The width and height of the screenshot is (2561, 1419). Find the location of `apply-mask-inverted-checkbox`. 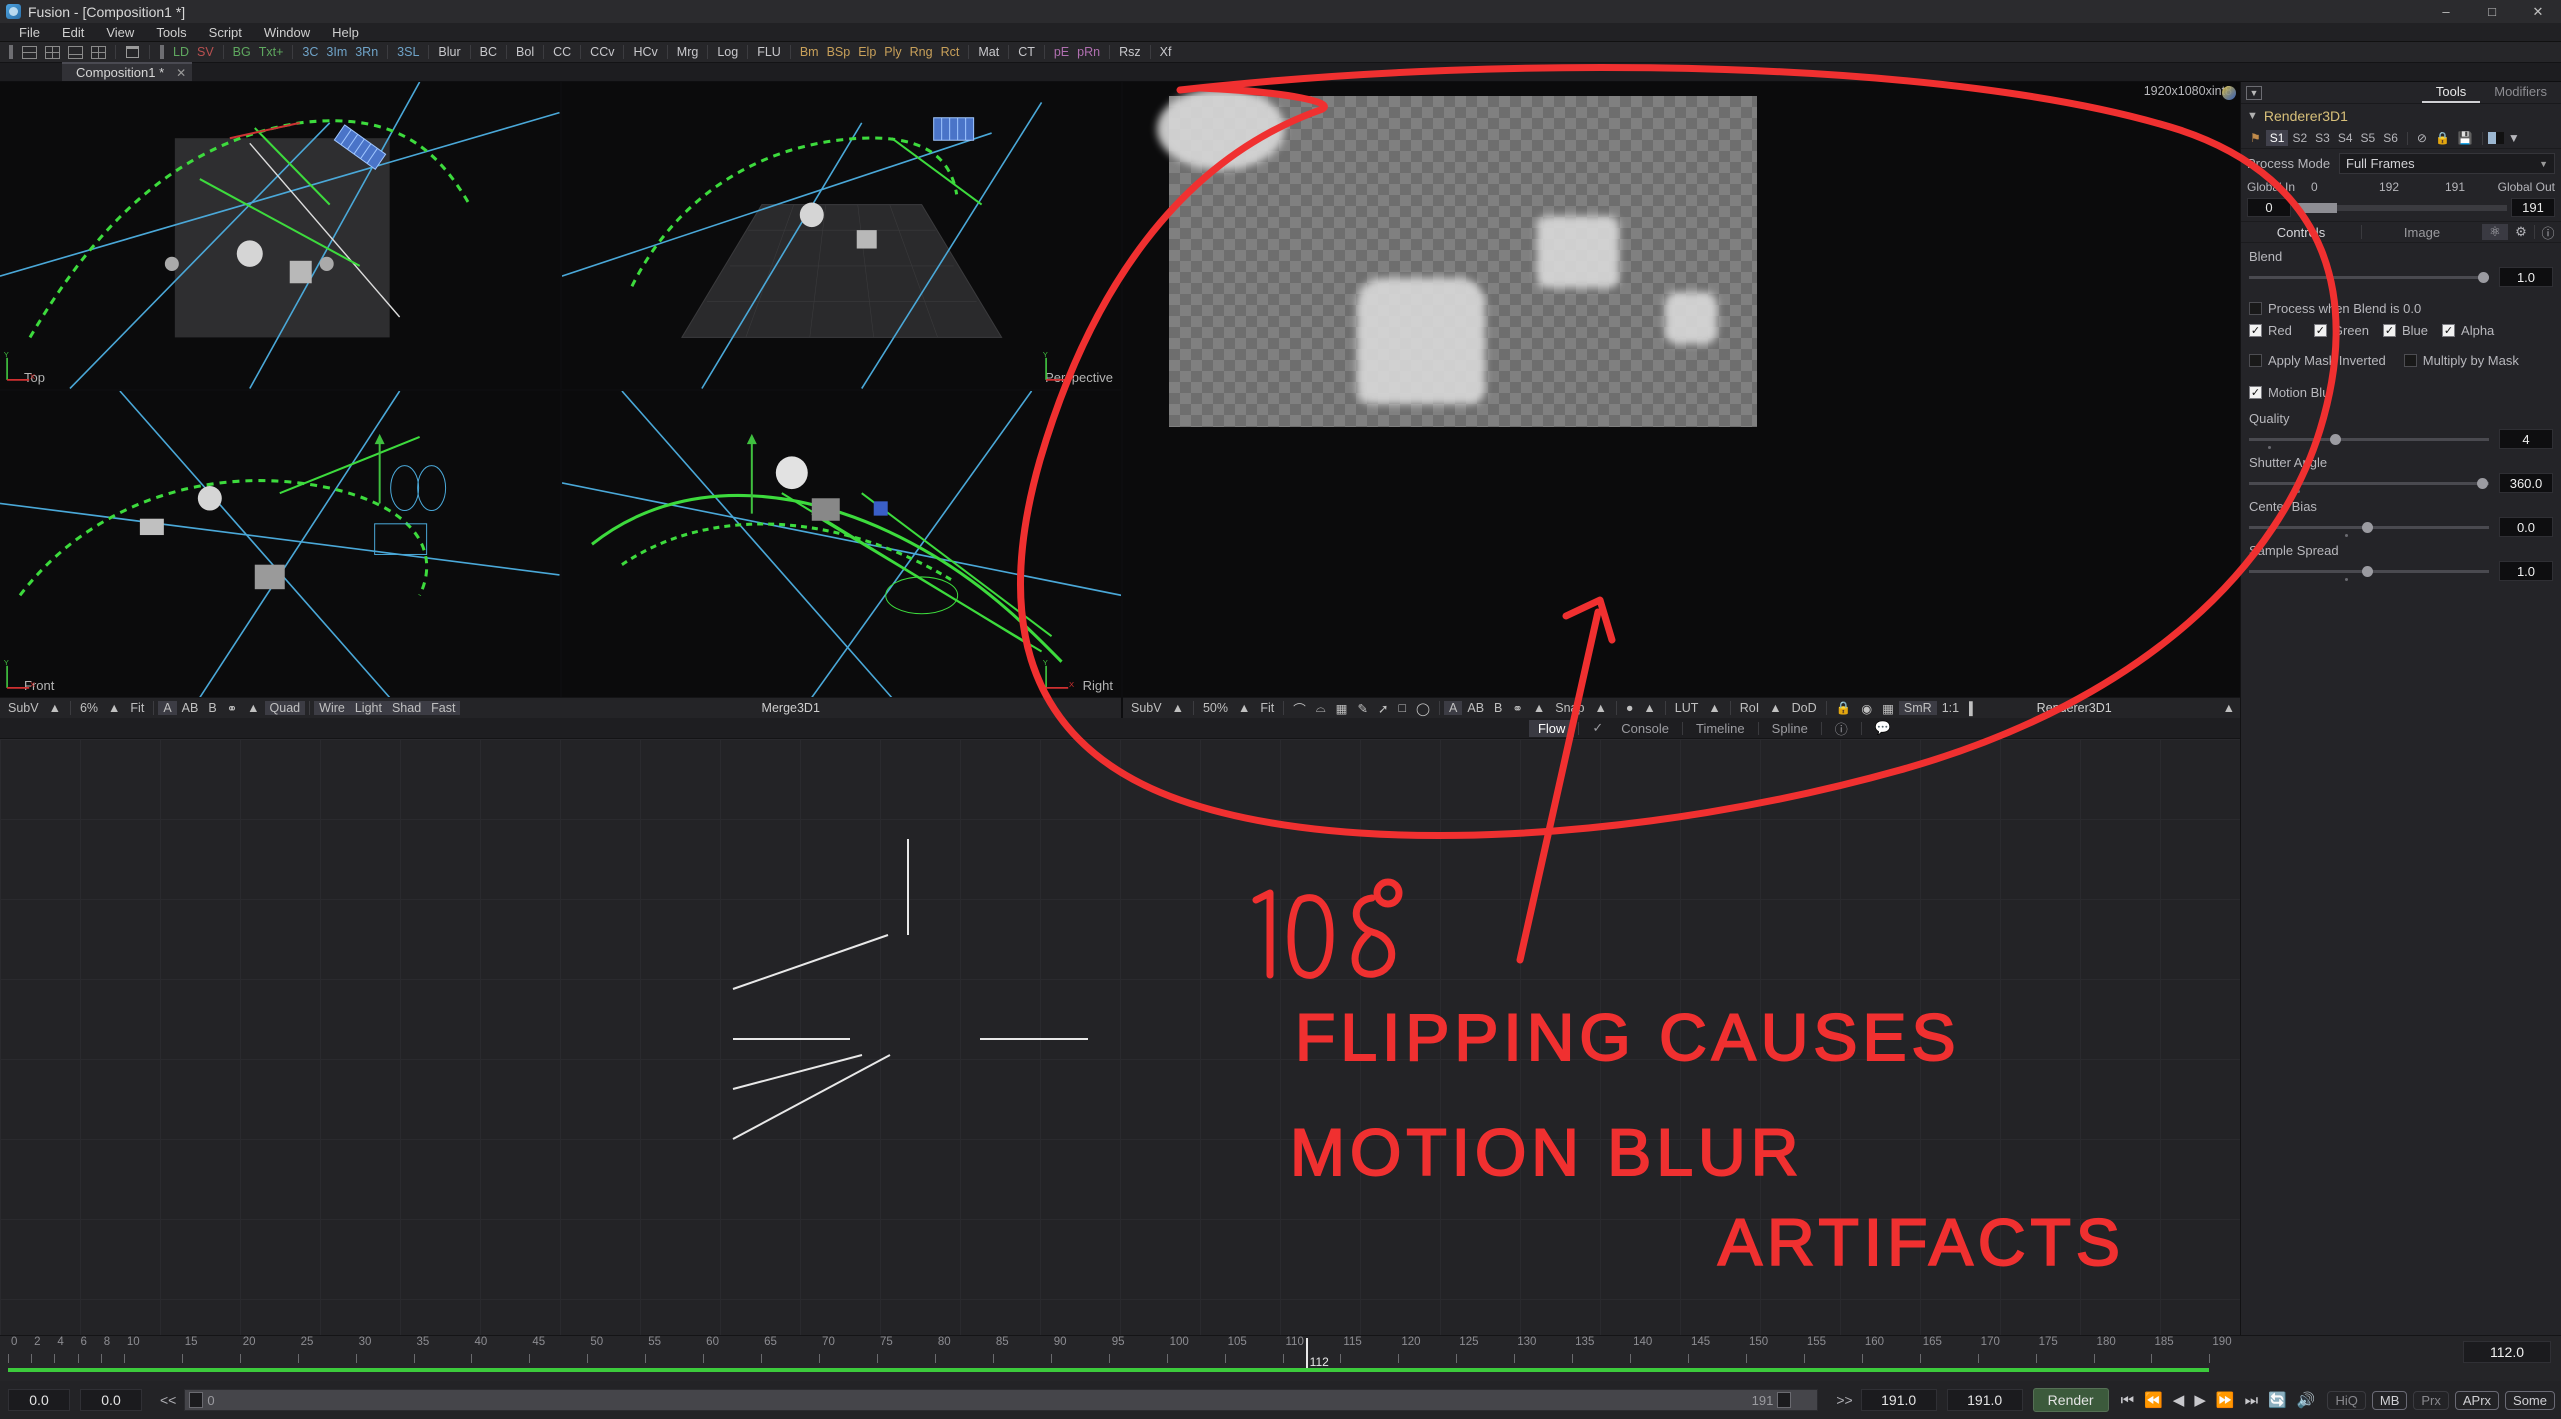

apply-mask-inverted-checkbox is located at coordinates (2255, 360).